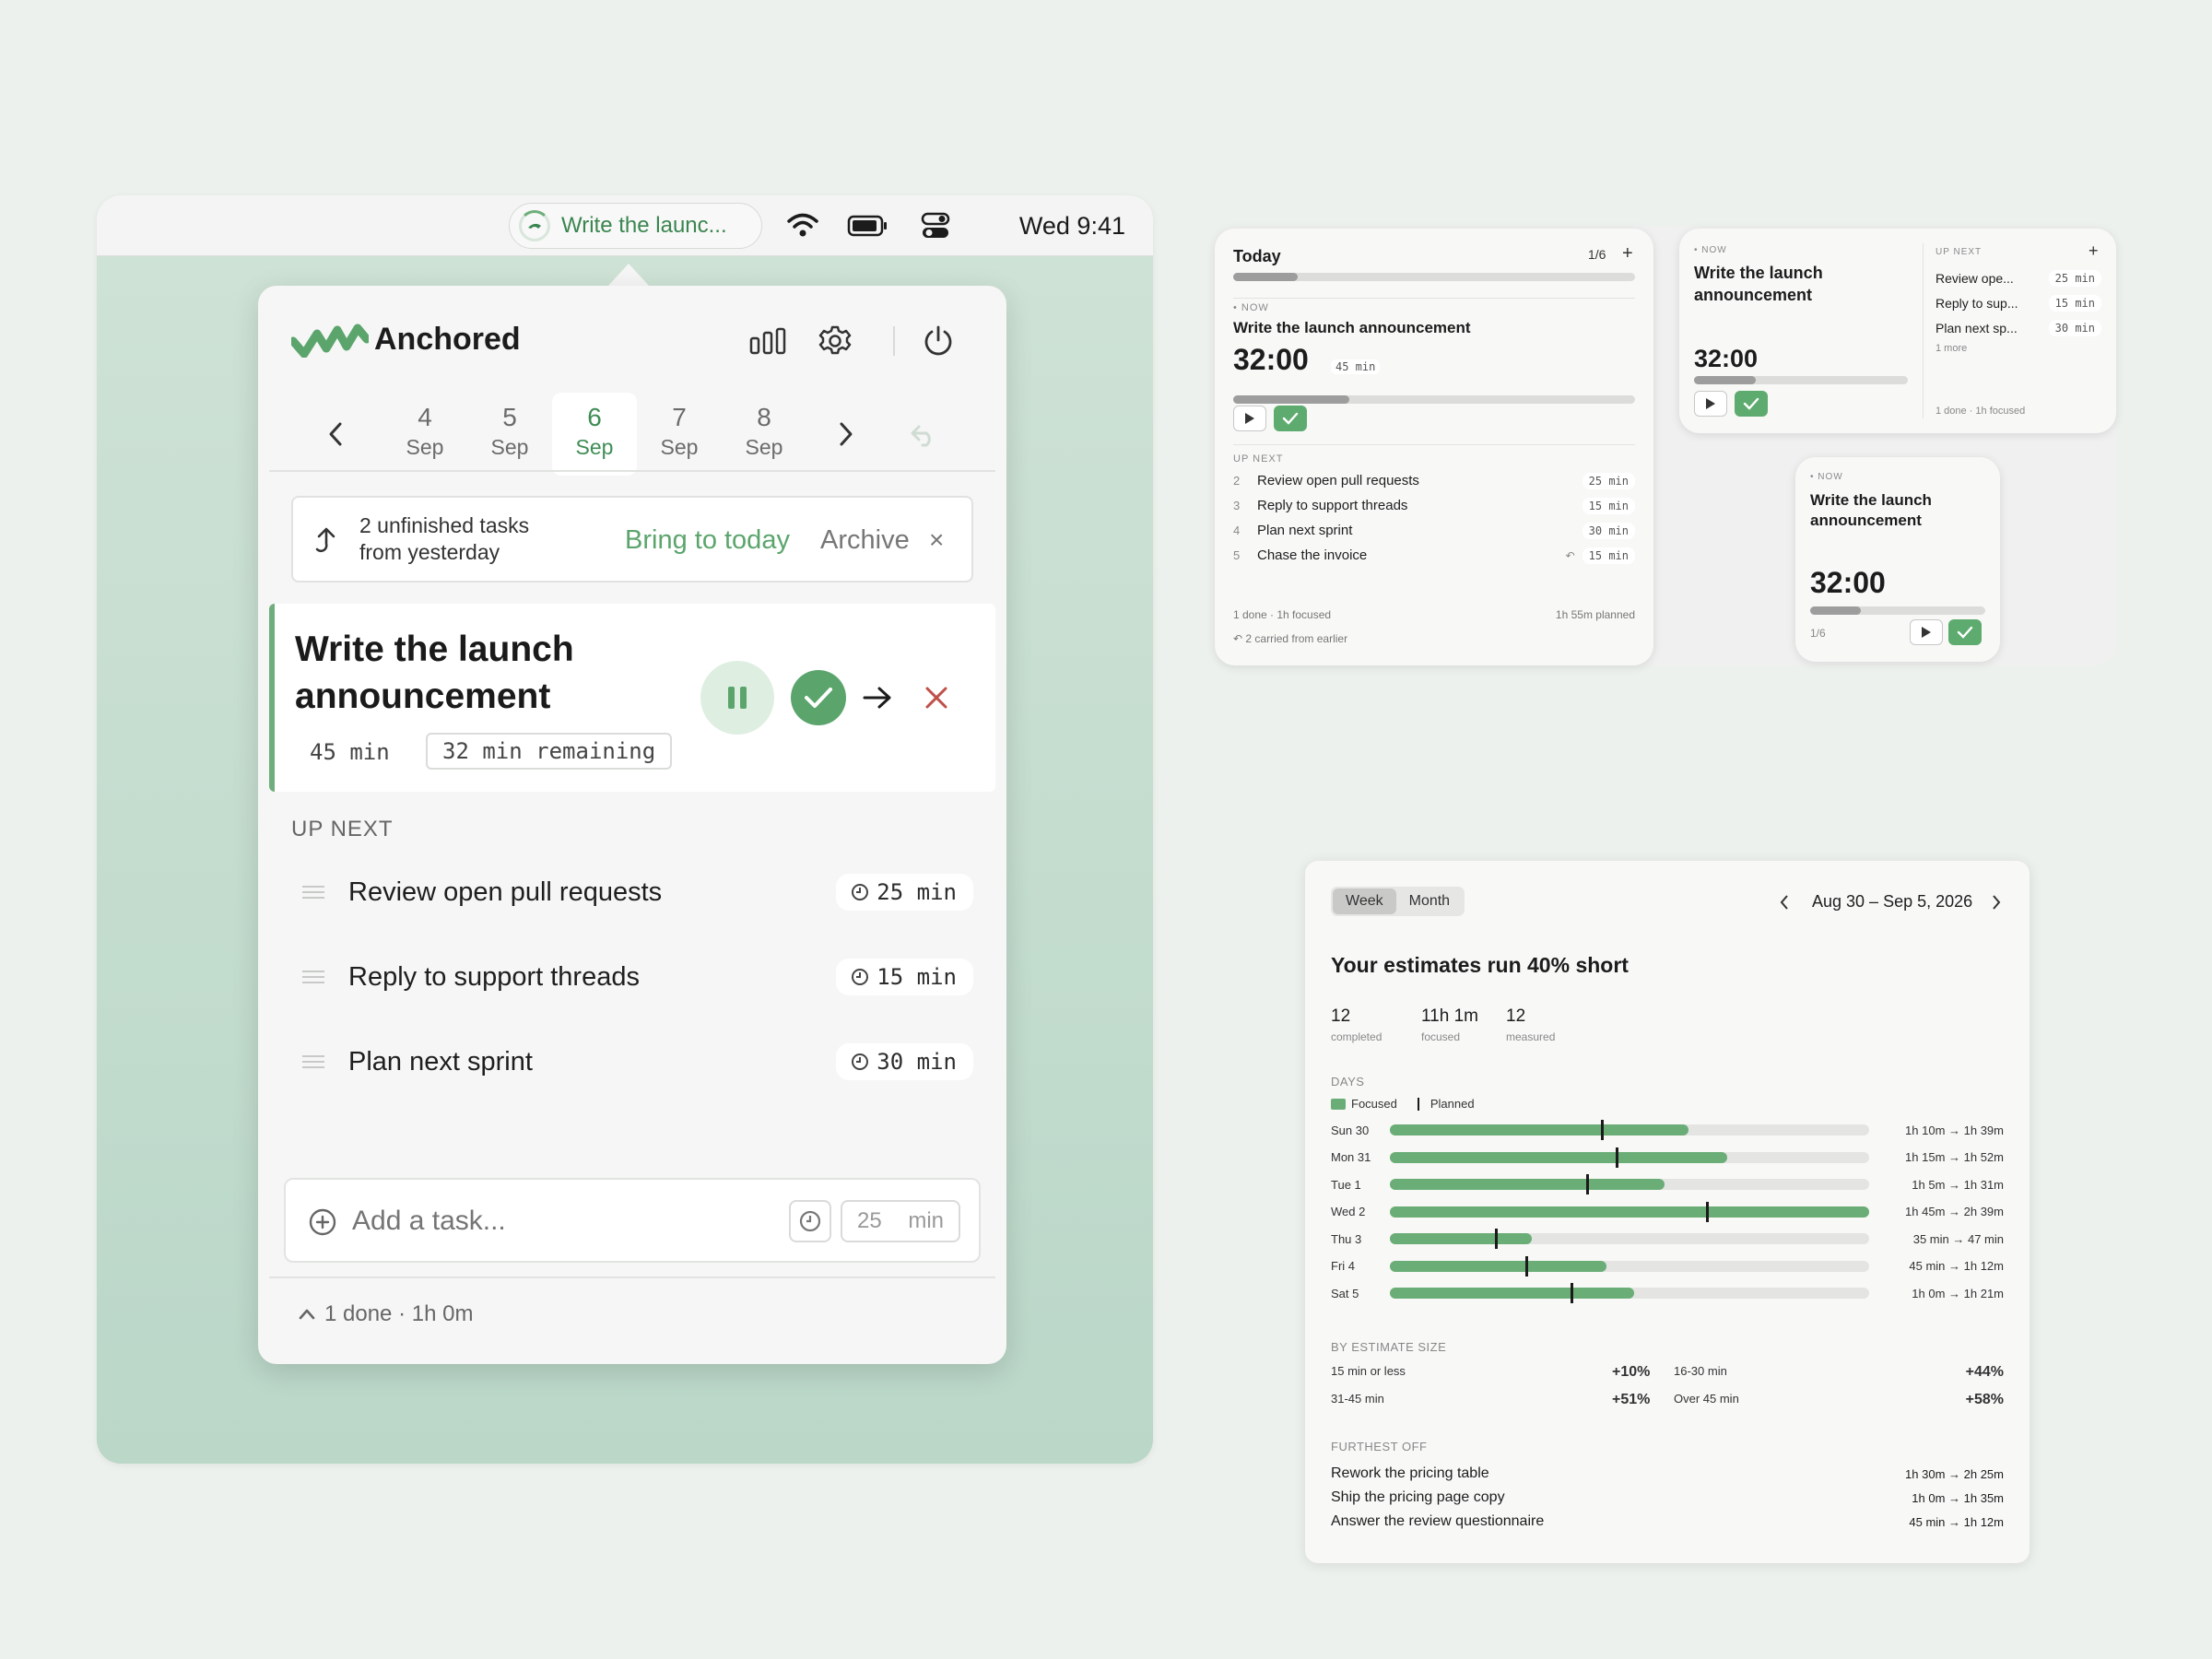 The width and height of the screenshot is (2212, 1659). Describe the element at coordinates (1710, 250) in the screenshot. I see `now-label: • NOW` at that location.